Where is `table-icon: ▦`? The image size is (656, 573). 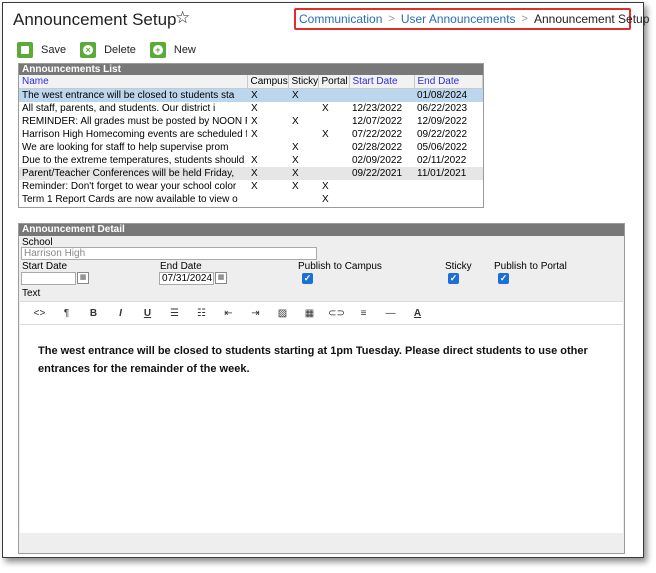 table-icon: ▦ is located at coordinates (309, 313).